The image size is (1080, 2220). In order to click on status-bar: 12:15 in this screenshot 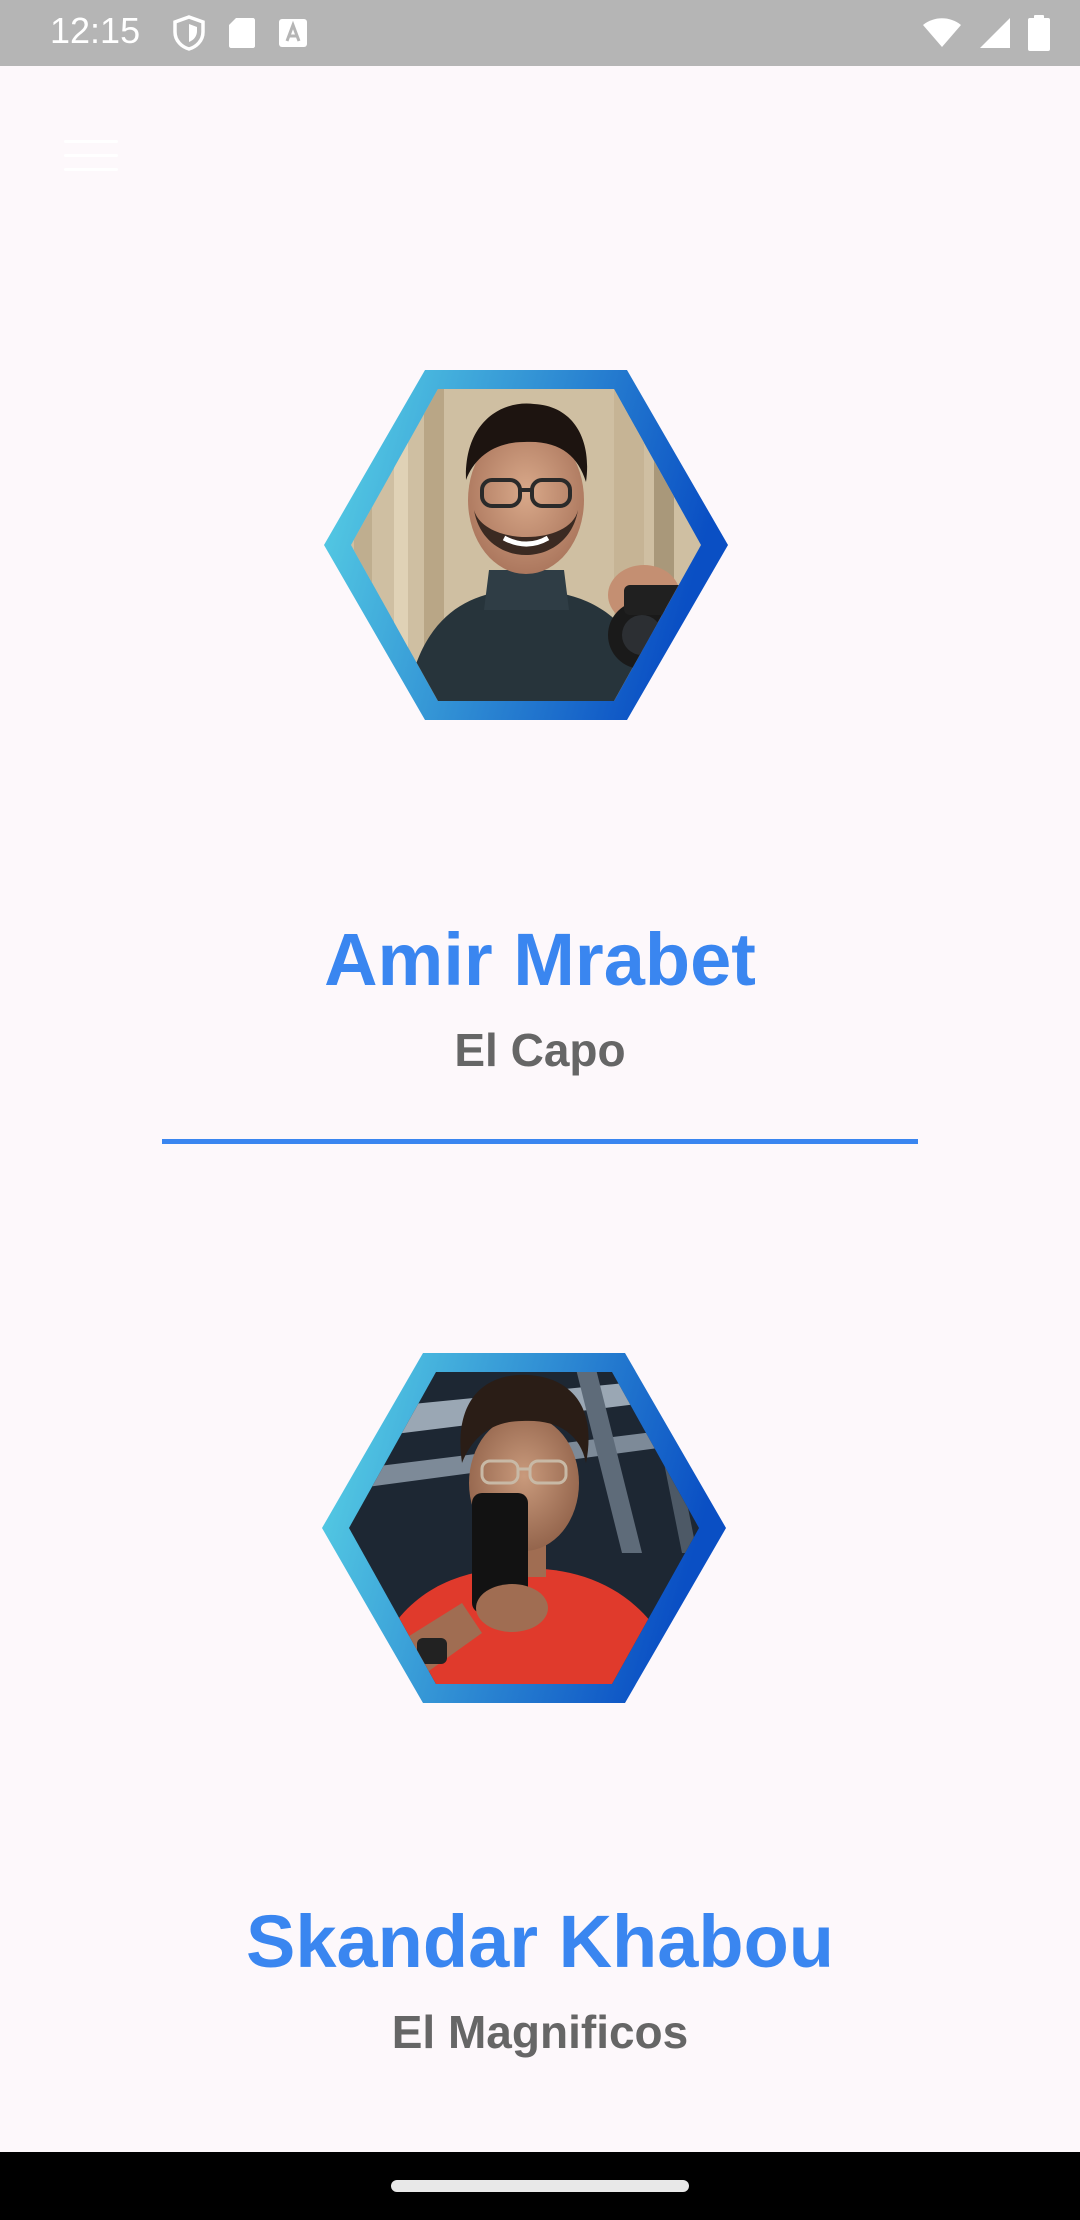, I will do `click(540, 33)`.